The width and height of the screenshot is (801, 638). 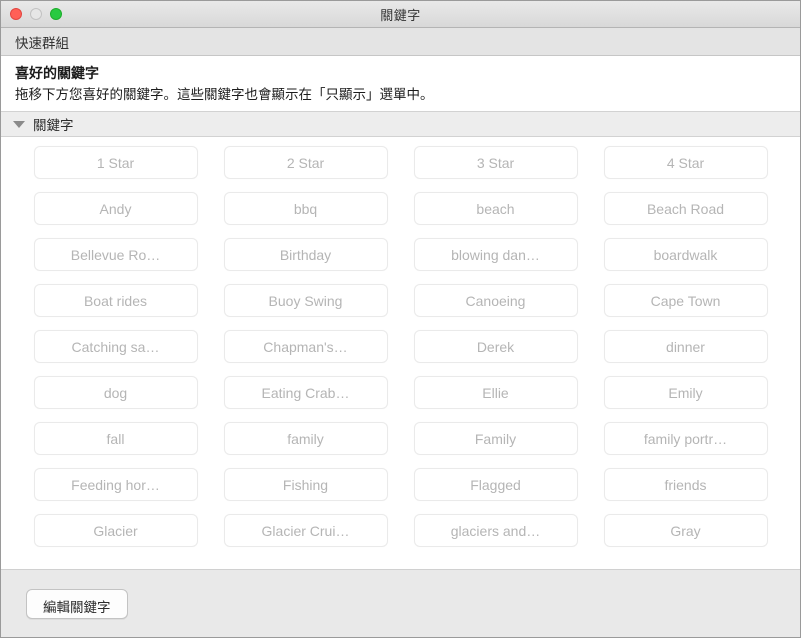 I want to click on intro-block: 喜好的關鍵字 拖移下方您喜好的關鍵字。這些關鍵字也會顯示在「只顯示」選單中。, so click(x=400, y=83).